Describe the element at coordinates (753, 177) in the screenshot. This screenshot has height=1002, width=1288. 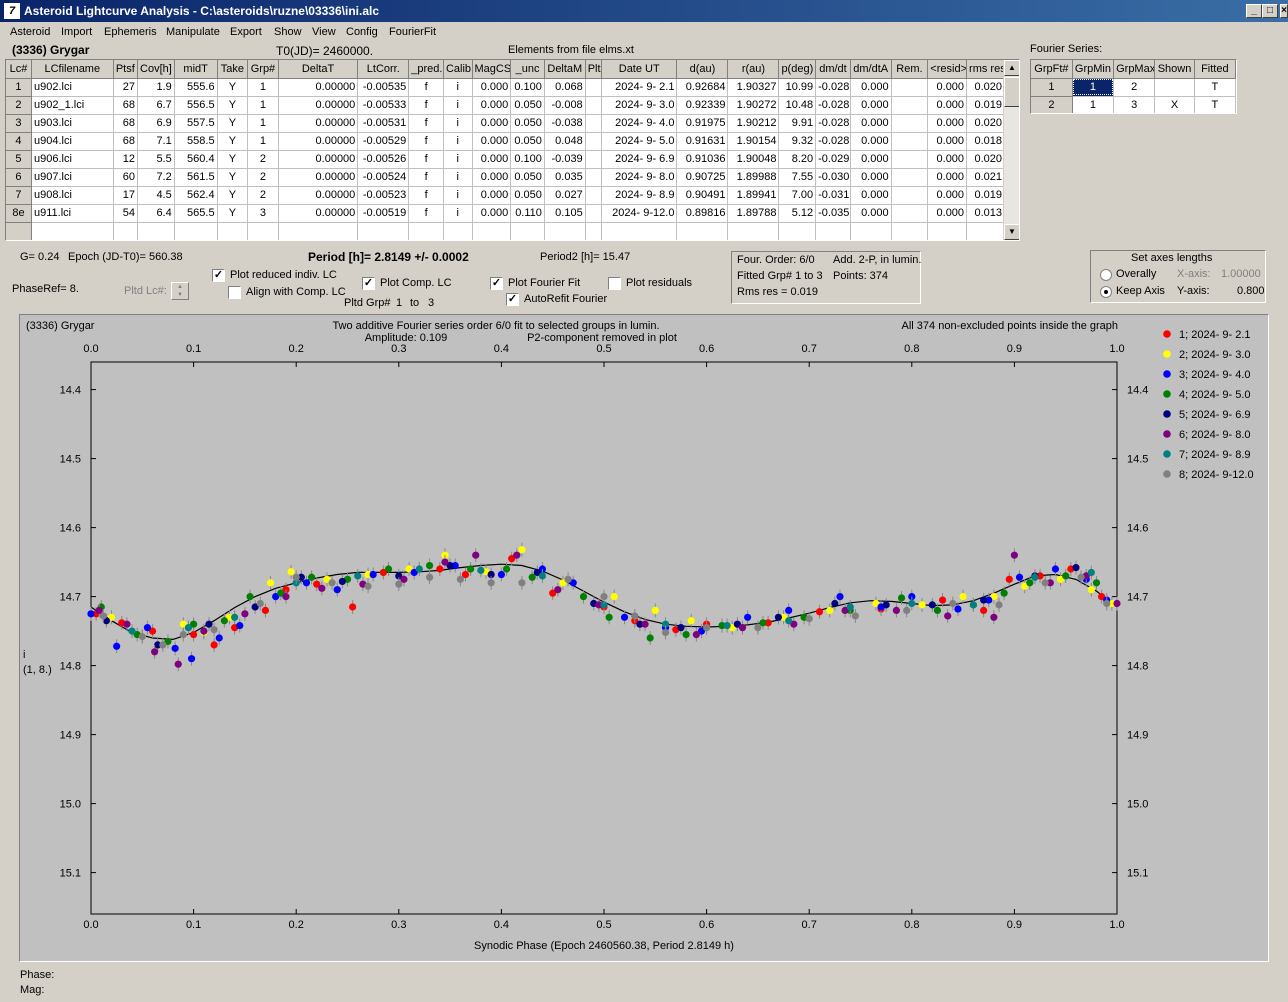
I see `table-cell: 1.89988` at that location.